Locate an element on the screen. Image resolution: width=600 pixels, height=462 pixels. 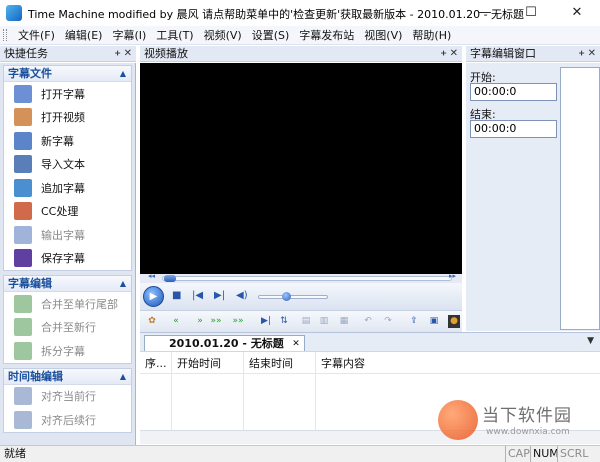
task-group: 字幕编辑 ▲ 合并至单行尾部合并至新行拆分字幕 is located at coordinates (67, 319).